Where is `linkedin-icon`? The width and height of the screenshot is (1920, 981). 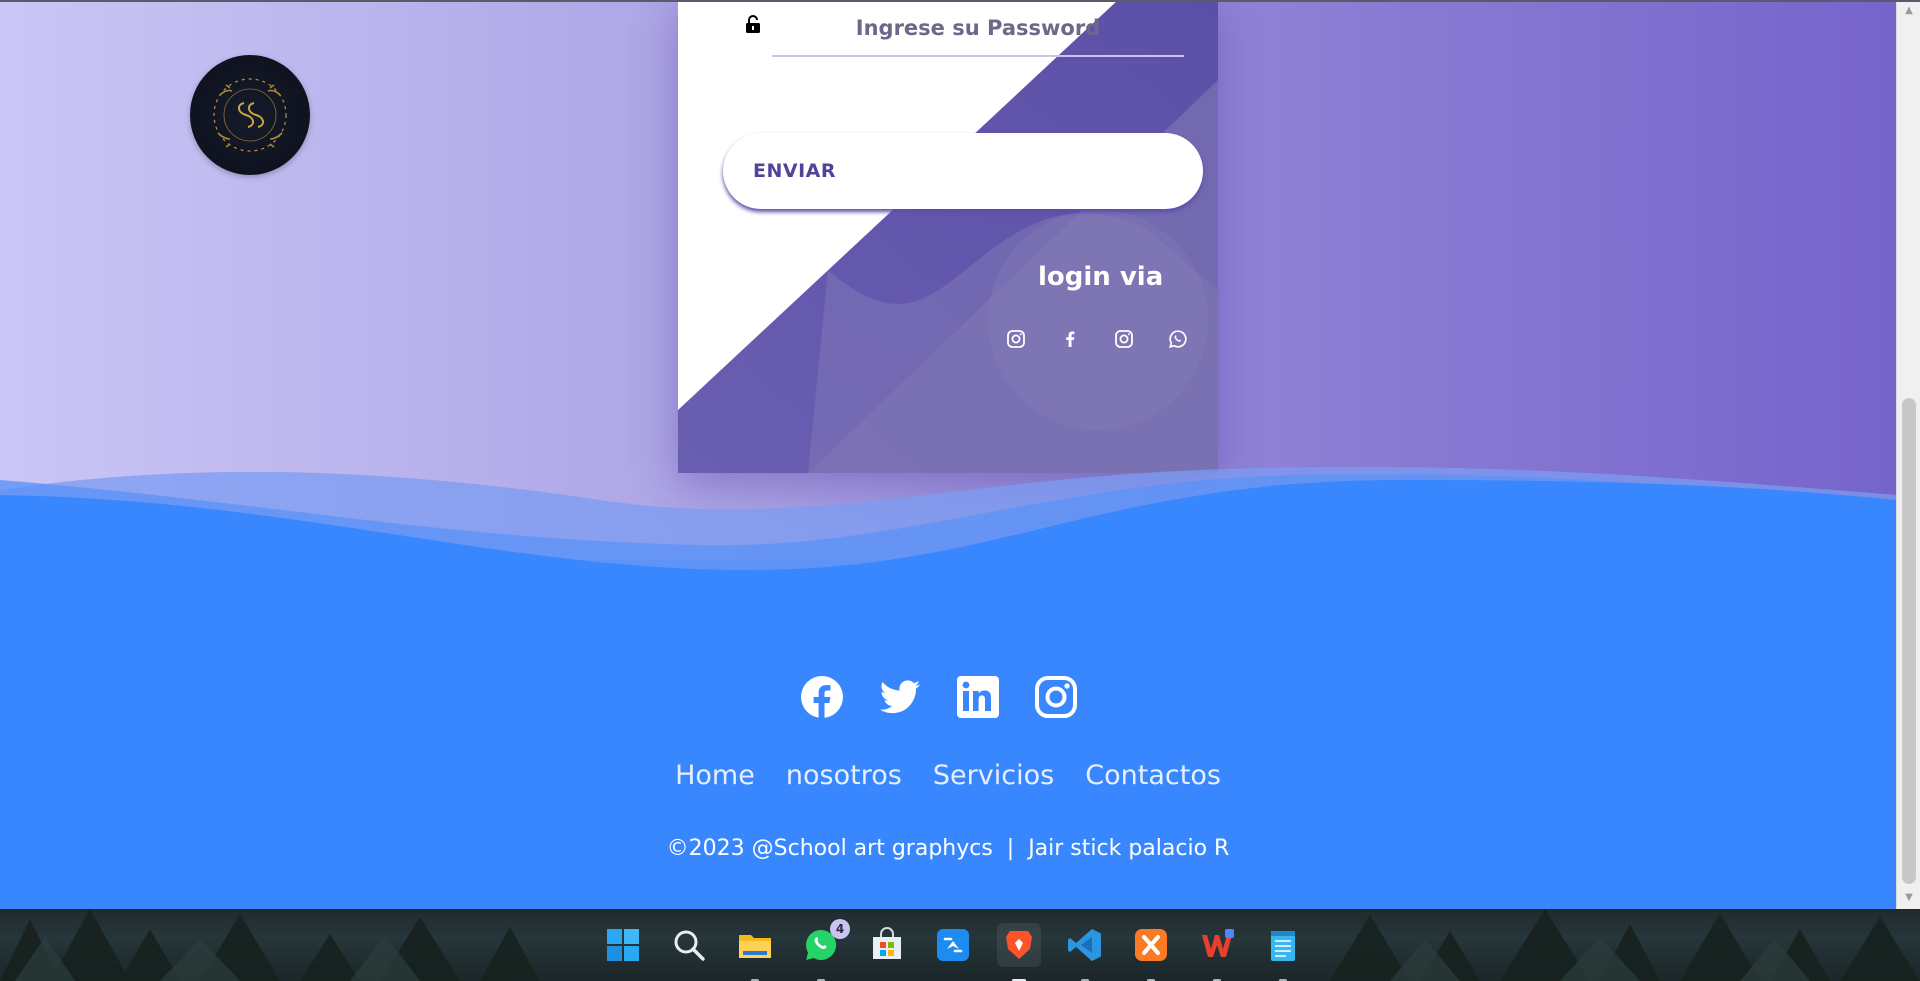
linkedin-icon is located at coordinates (978, 697).